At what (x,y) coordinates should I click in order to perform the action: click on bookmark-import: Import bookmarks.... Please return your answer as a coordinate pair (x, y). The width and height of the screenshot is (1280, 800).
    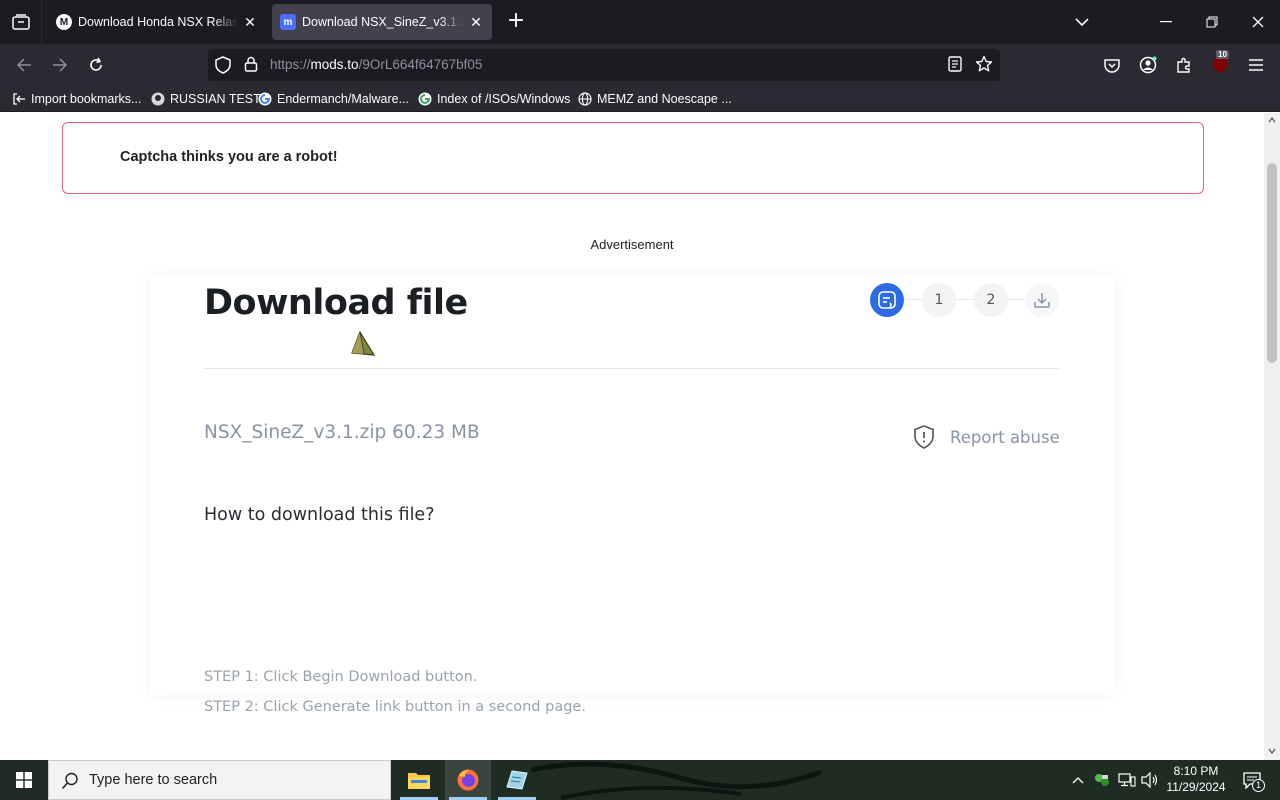
    Looking at the image, I should click on (76, 99).